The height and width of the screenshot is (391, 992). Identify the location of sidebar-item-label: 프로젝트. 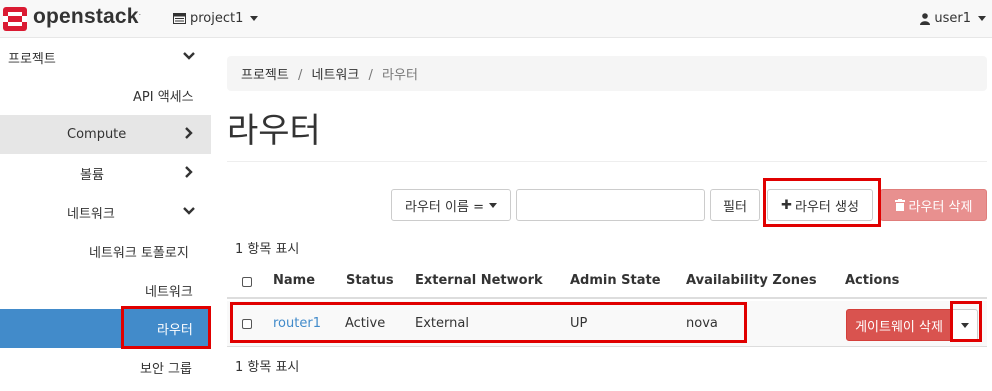
(32, 59).